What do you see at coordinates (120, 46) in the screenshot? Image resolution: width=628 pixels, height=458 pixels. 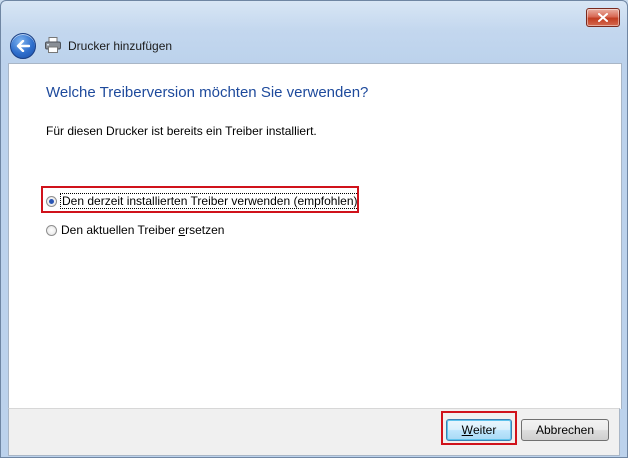 I see `window-title: Drucker hinzufügen` at bounding box center [120, 46].